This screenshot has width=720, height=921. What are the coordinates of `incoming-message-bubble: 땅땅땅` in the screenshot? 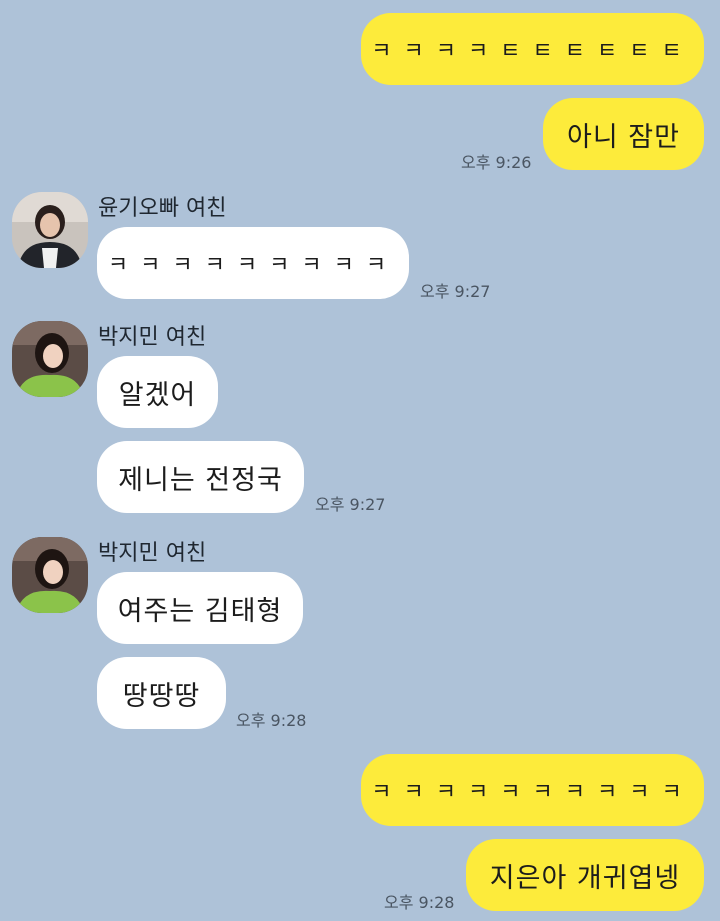 It's located at (161, 693).